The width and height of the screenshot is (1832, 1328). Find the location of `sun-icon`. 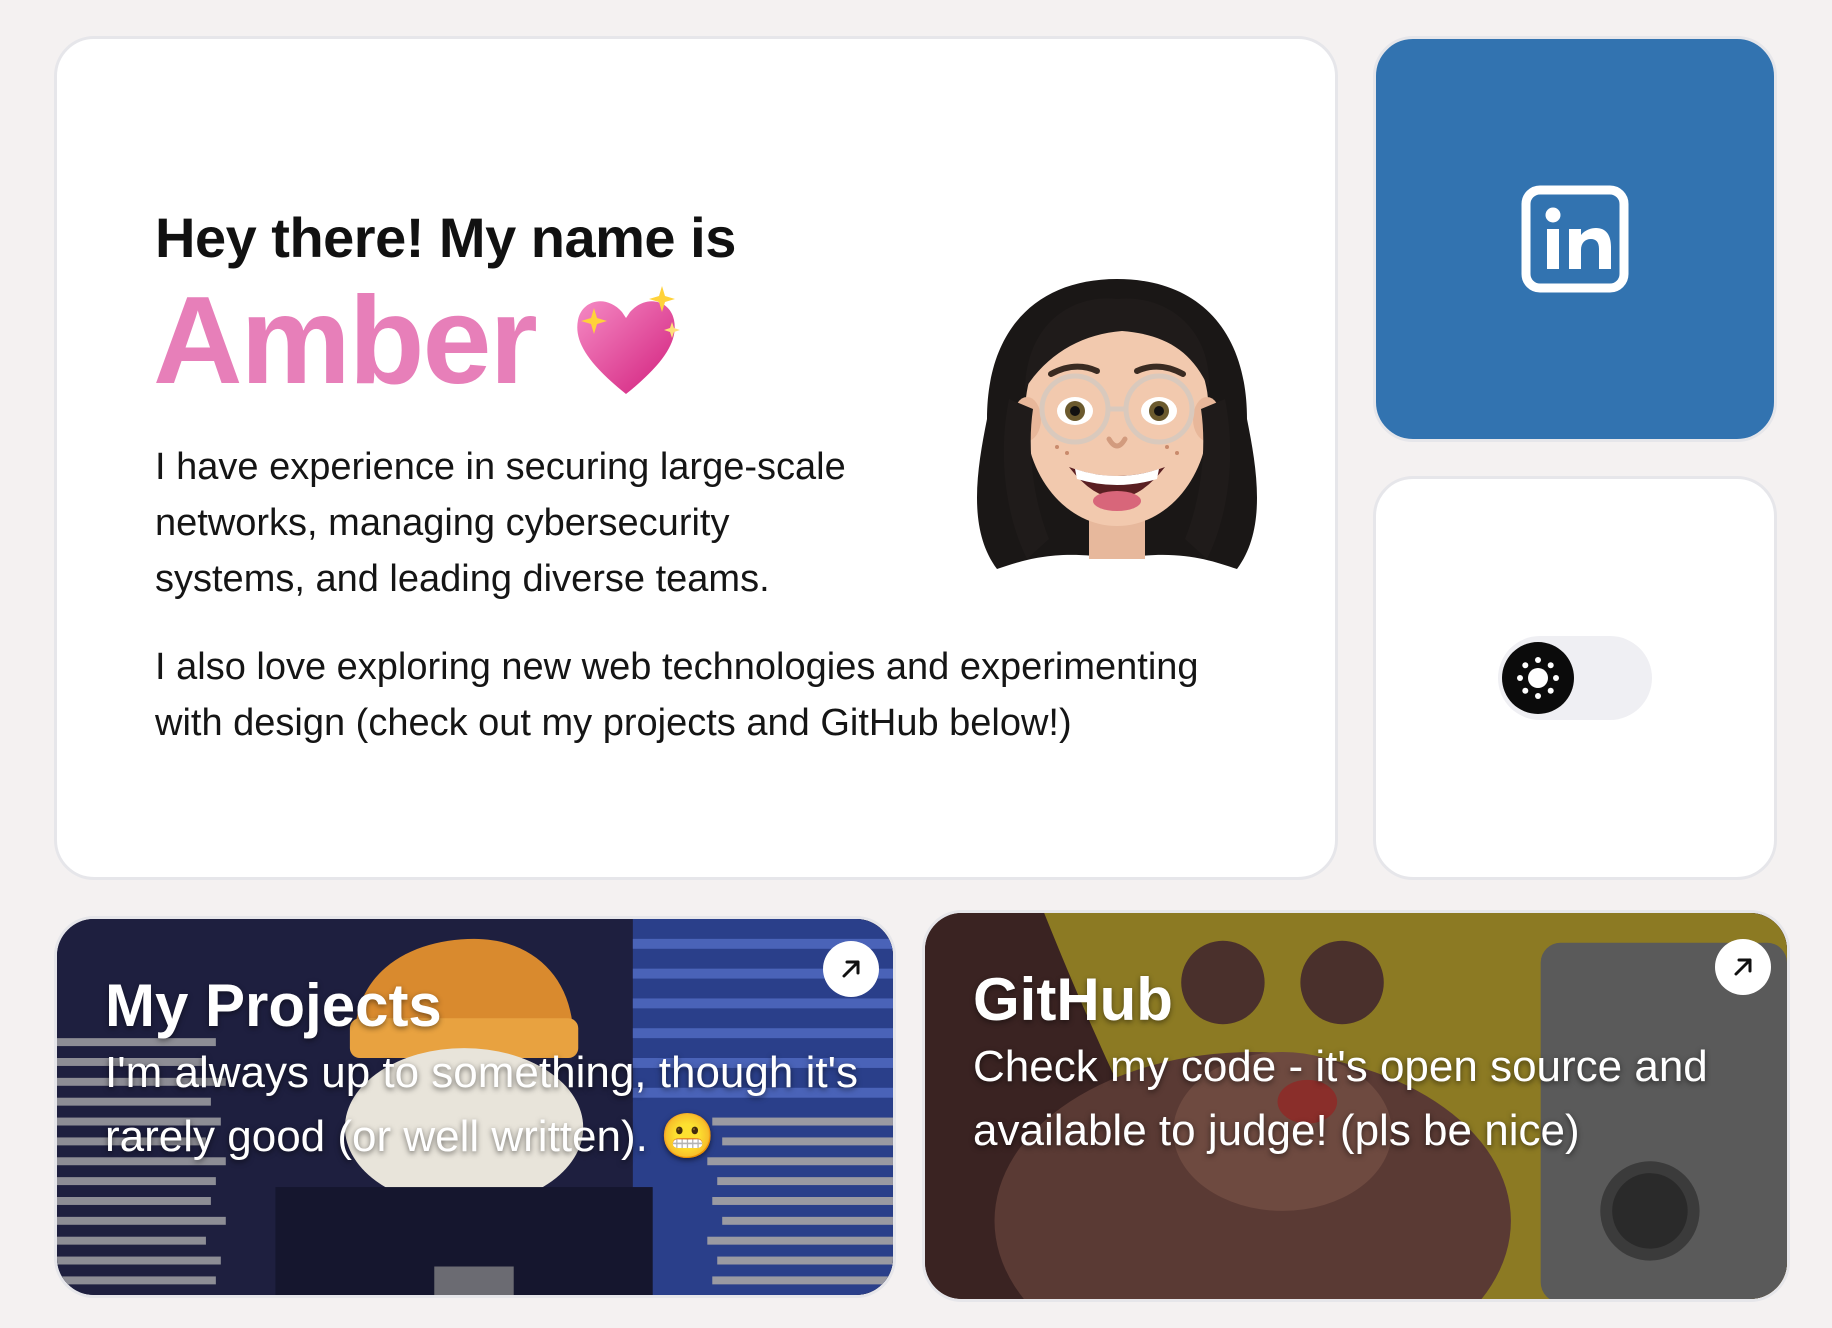

sun-icon is located at coordinates (1538, 678).